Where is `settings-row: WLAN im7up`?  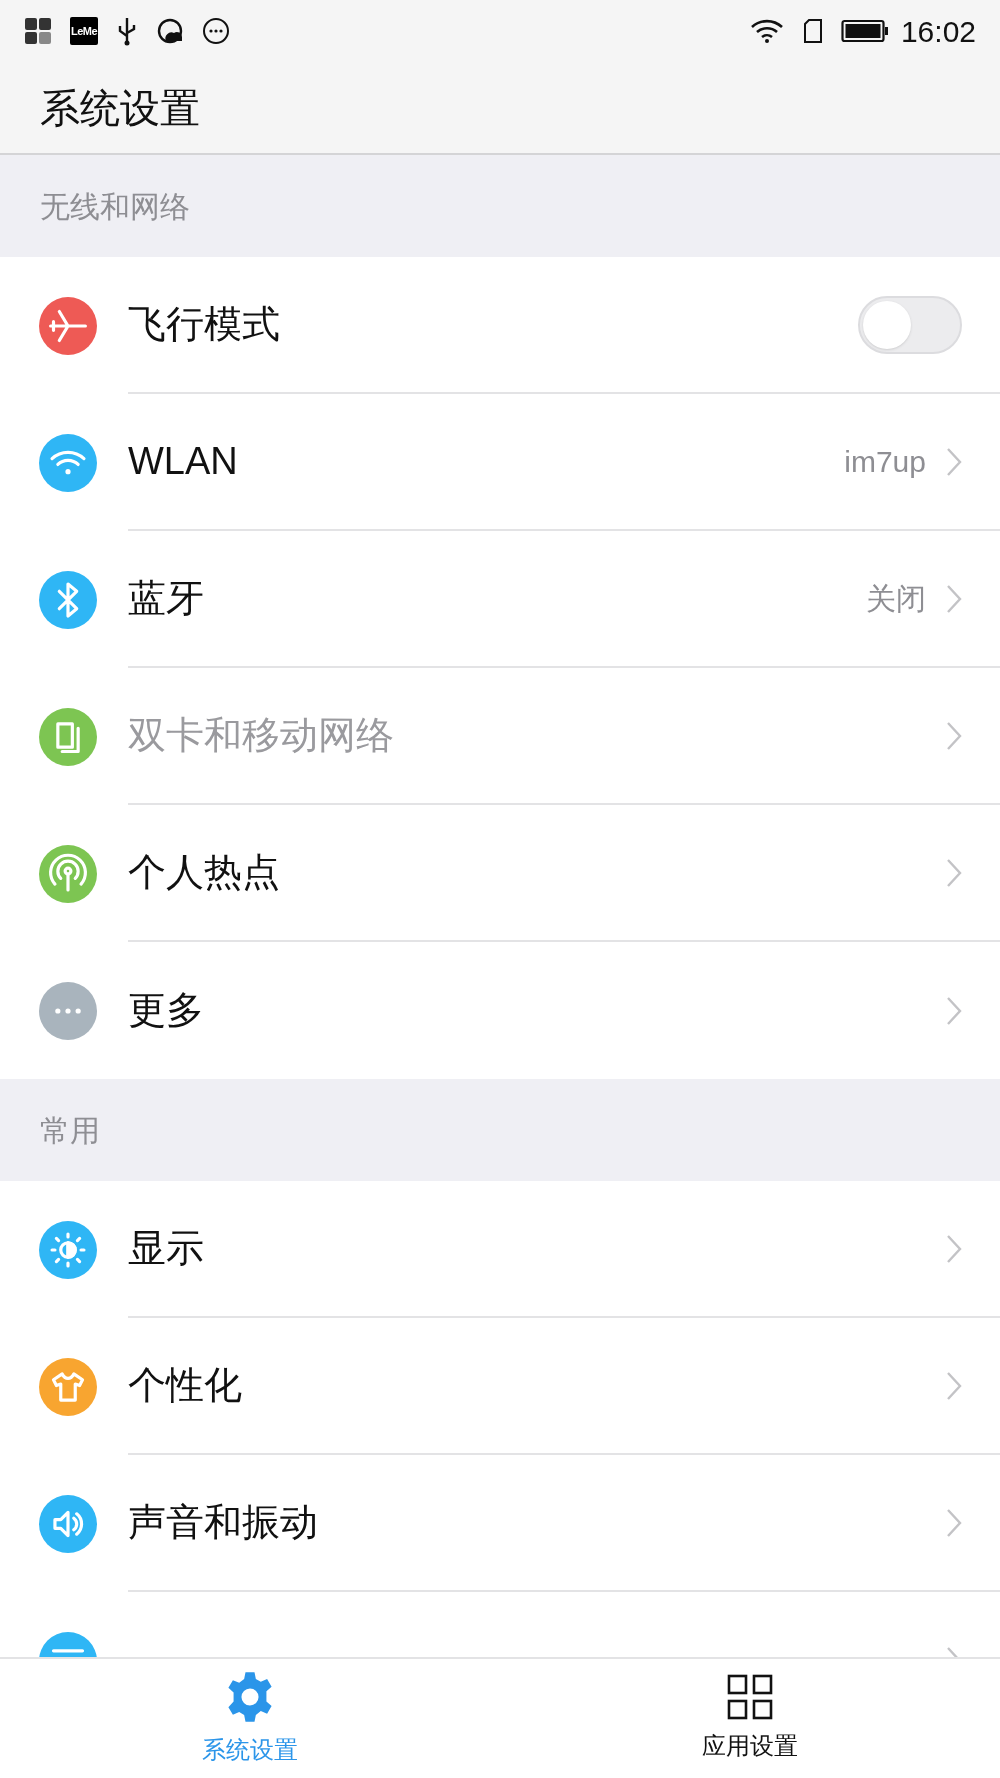 settings-row: WLAN im7up is located at coordinates (500, 462).